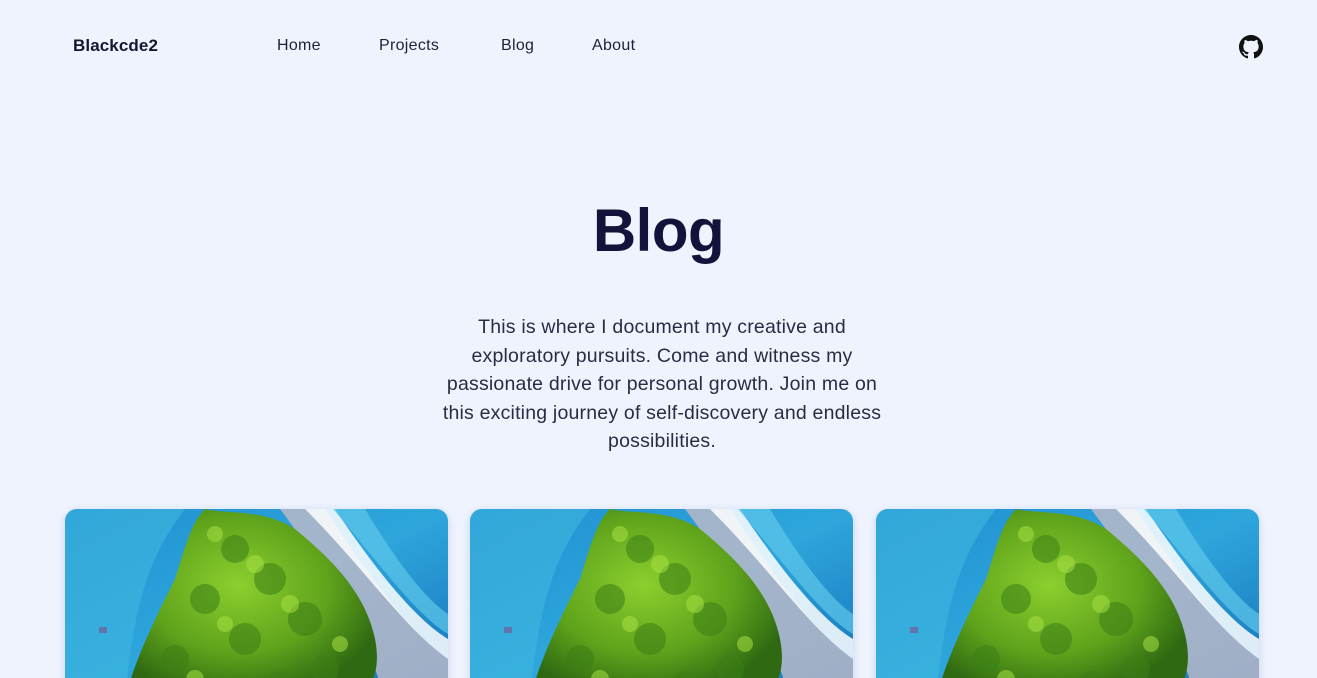 The width and height of the screenshot is (1317, 678). I want to click on nav-link-home: Home, so click(328, 46).